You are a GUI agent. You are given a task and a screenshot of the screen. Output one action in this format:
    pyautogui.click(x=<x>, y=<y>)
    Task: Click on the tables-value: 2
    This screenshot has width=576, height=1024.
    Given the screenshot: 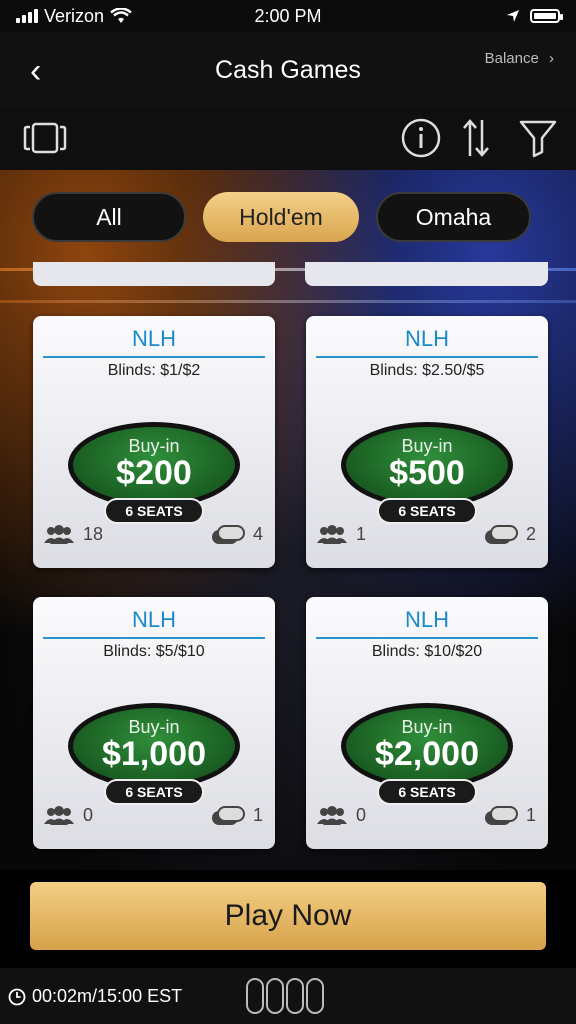 What is the action you would take?
    pyautogui.click(x=530, y=534)
    